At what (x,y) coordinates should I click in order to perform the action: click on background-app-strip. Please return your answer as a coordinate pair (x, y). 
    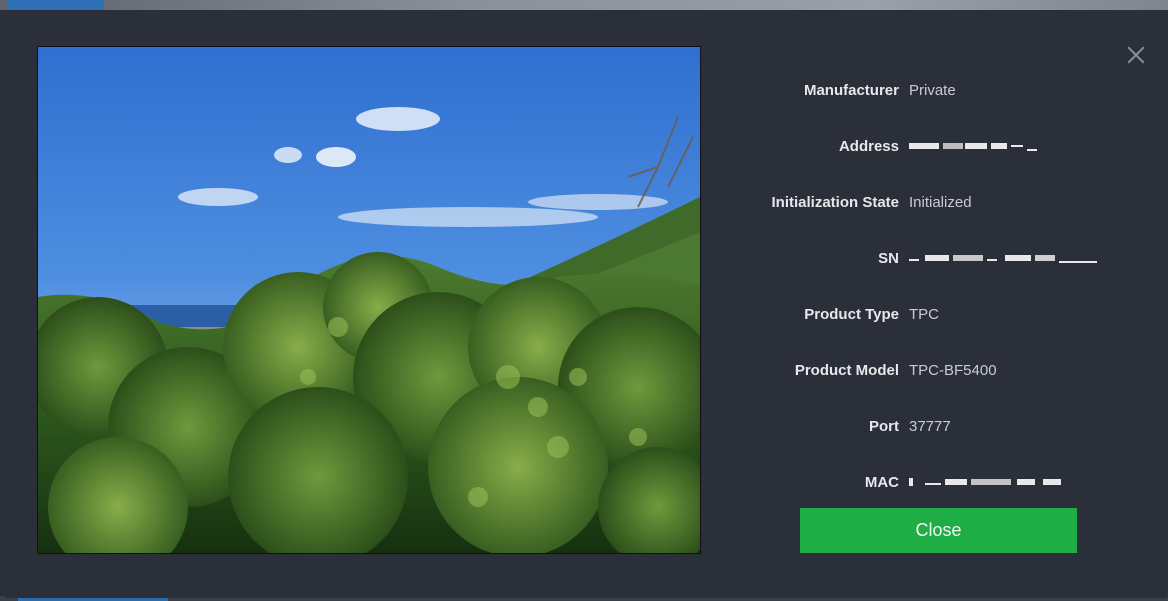
    Looking at the image, I should click on (584, 5).